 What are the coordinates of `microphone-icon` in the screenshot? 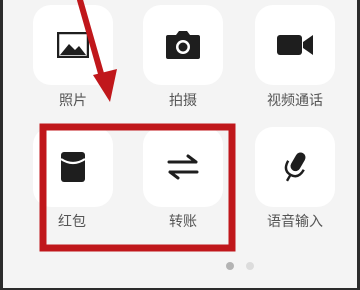 It's located at (295, 167).